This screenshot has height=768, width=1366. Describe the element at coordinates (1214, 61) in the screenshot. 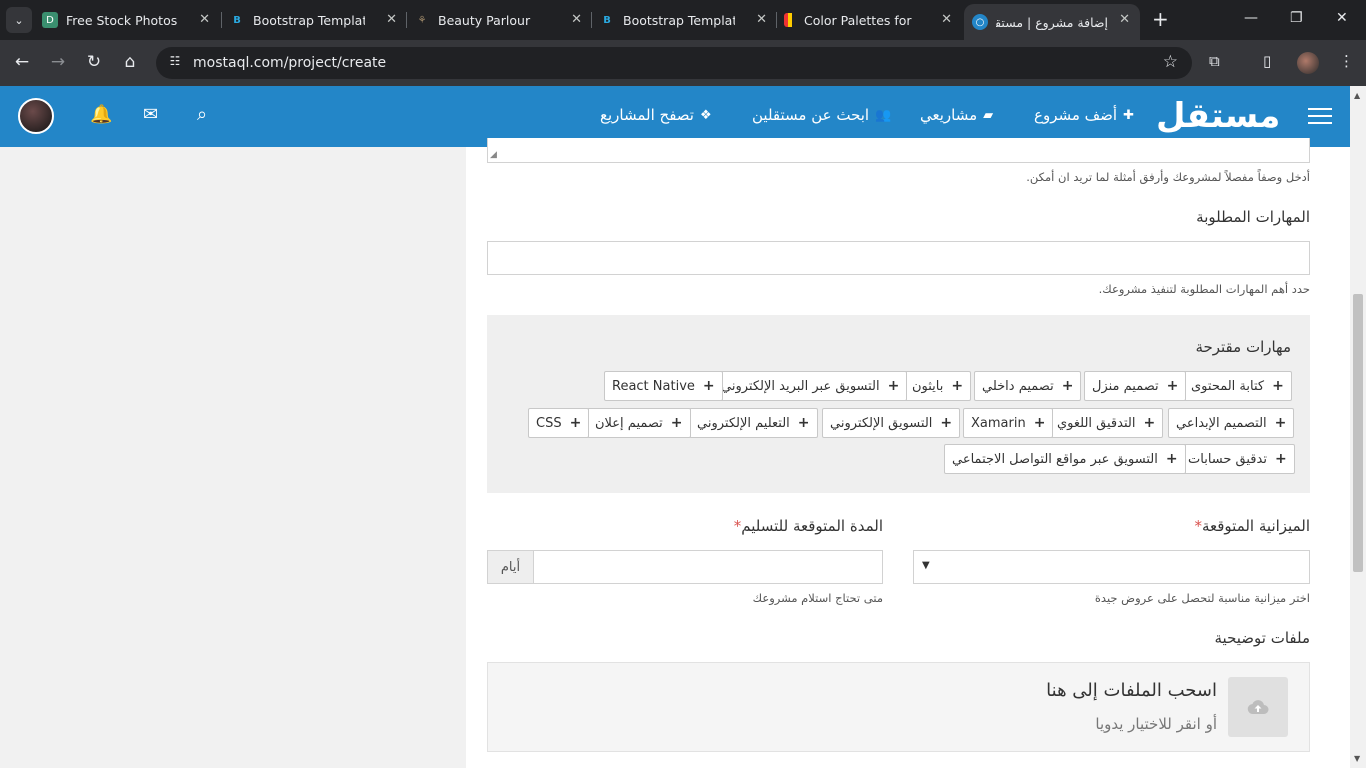

I see `extensions-icon: ⧉` at that location.